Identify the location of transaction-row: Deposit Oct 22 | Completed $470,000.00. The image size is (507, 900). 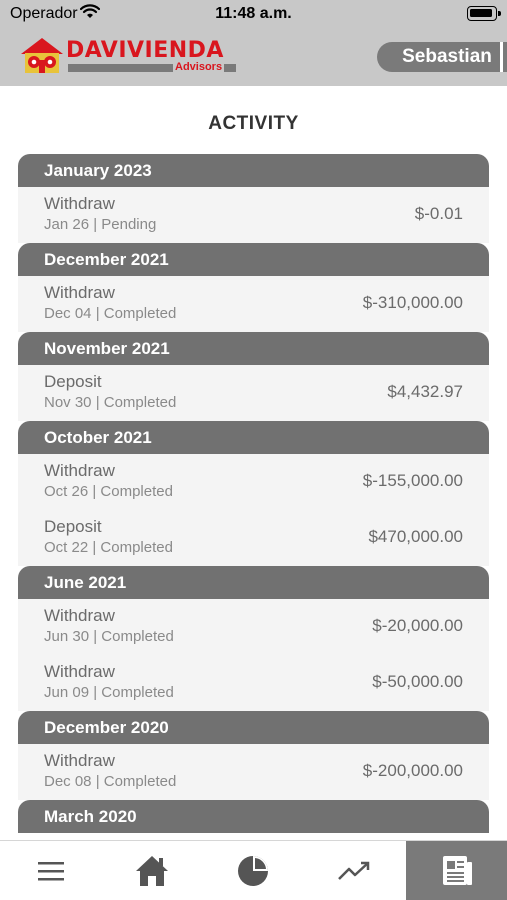
(253, 538).